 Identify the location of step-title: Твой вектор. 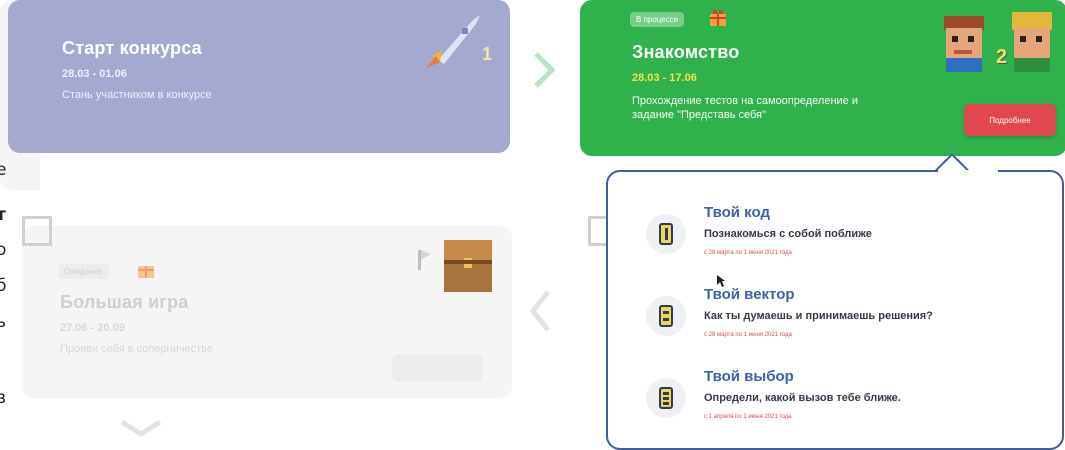
(749, 294).